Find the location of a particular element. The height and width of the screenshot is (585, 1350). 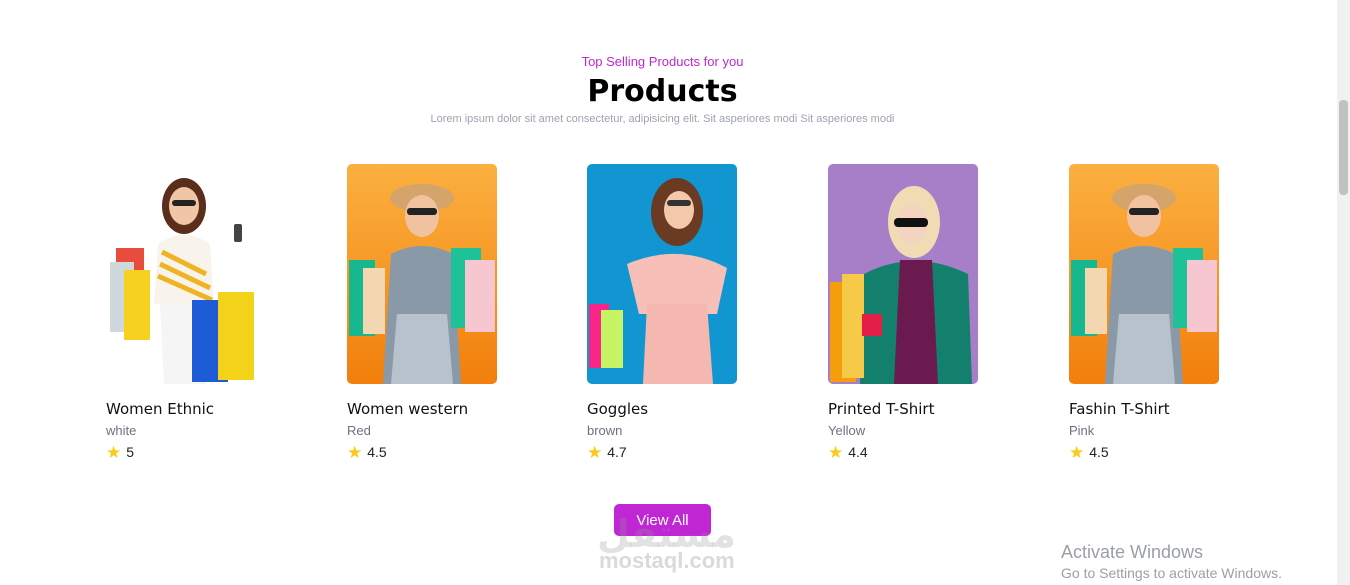

product-card: Women western Red ★ 4.5 is located at coordinates (427, 312).